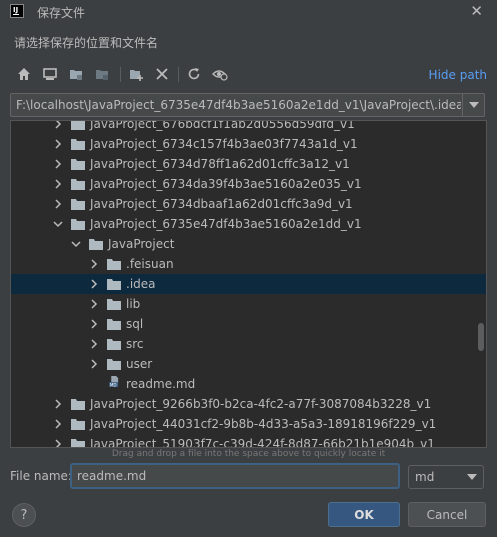 Image resolution: width=497 pixels, height=537 pixels. I want to click on tree-row: JavaProject_6734d78ff1a62d01cffc3a12_v1, so click(248, 164).